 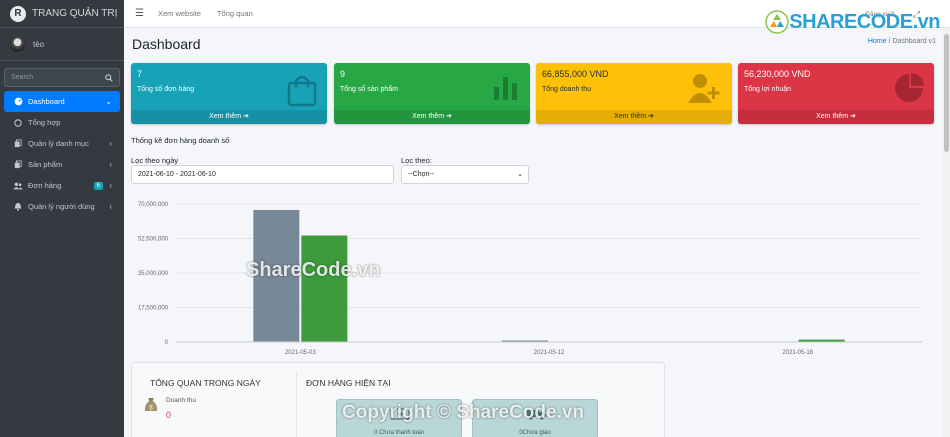 What do you see at coordinates (18, 186) in the screenshot?
I see `users-icon` at bounding box center [18, 186].